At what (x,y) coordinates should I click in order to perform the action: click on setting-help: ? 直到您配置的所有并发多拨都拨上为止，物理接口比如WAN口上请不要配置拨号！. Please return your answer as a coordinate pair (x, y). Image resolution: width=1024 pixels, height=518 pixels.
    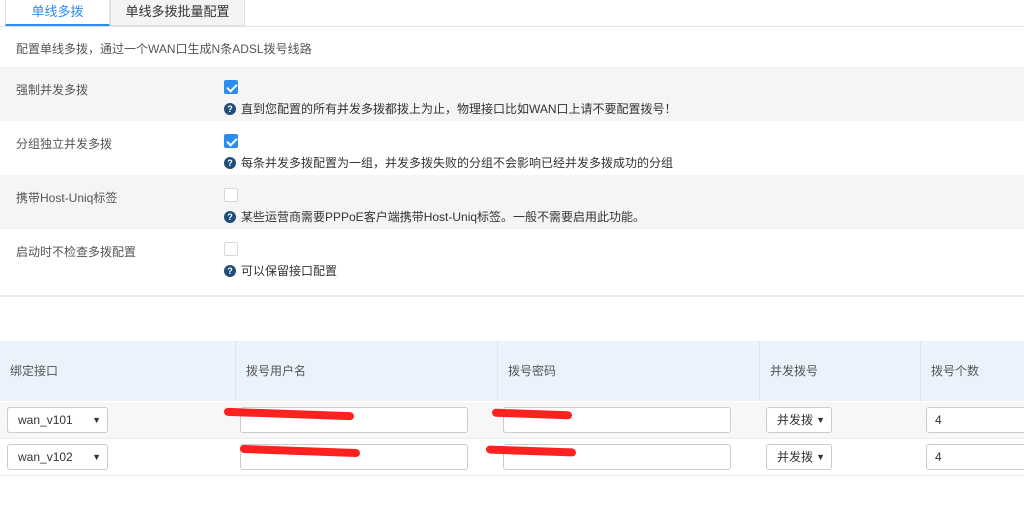
    Looking at the image, I should click on (450, 108).